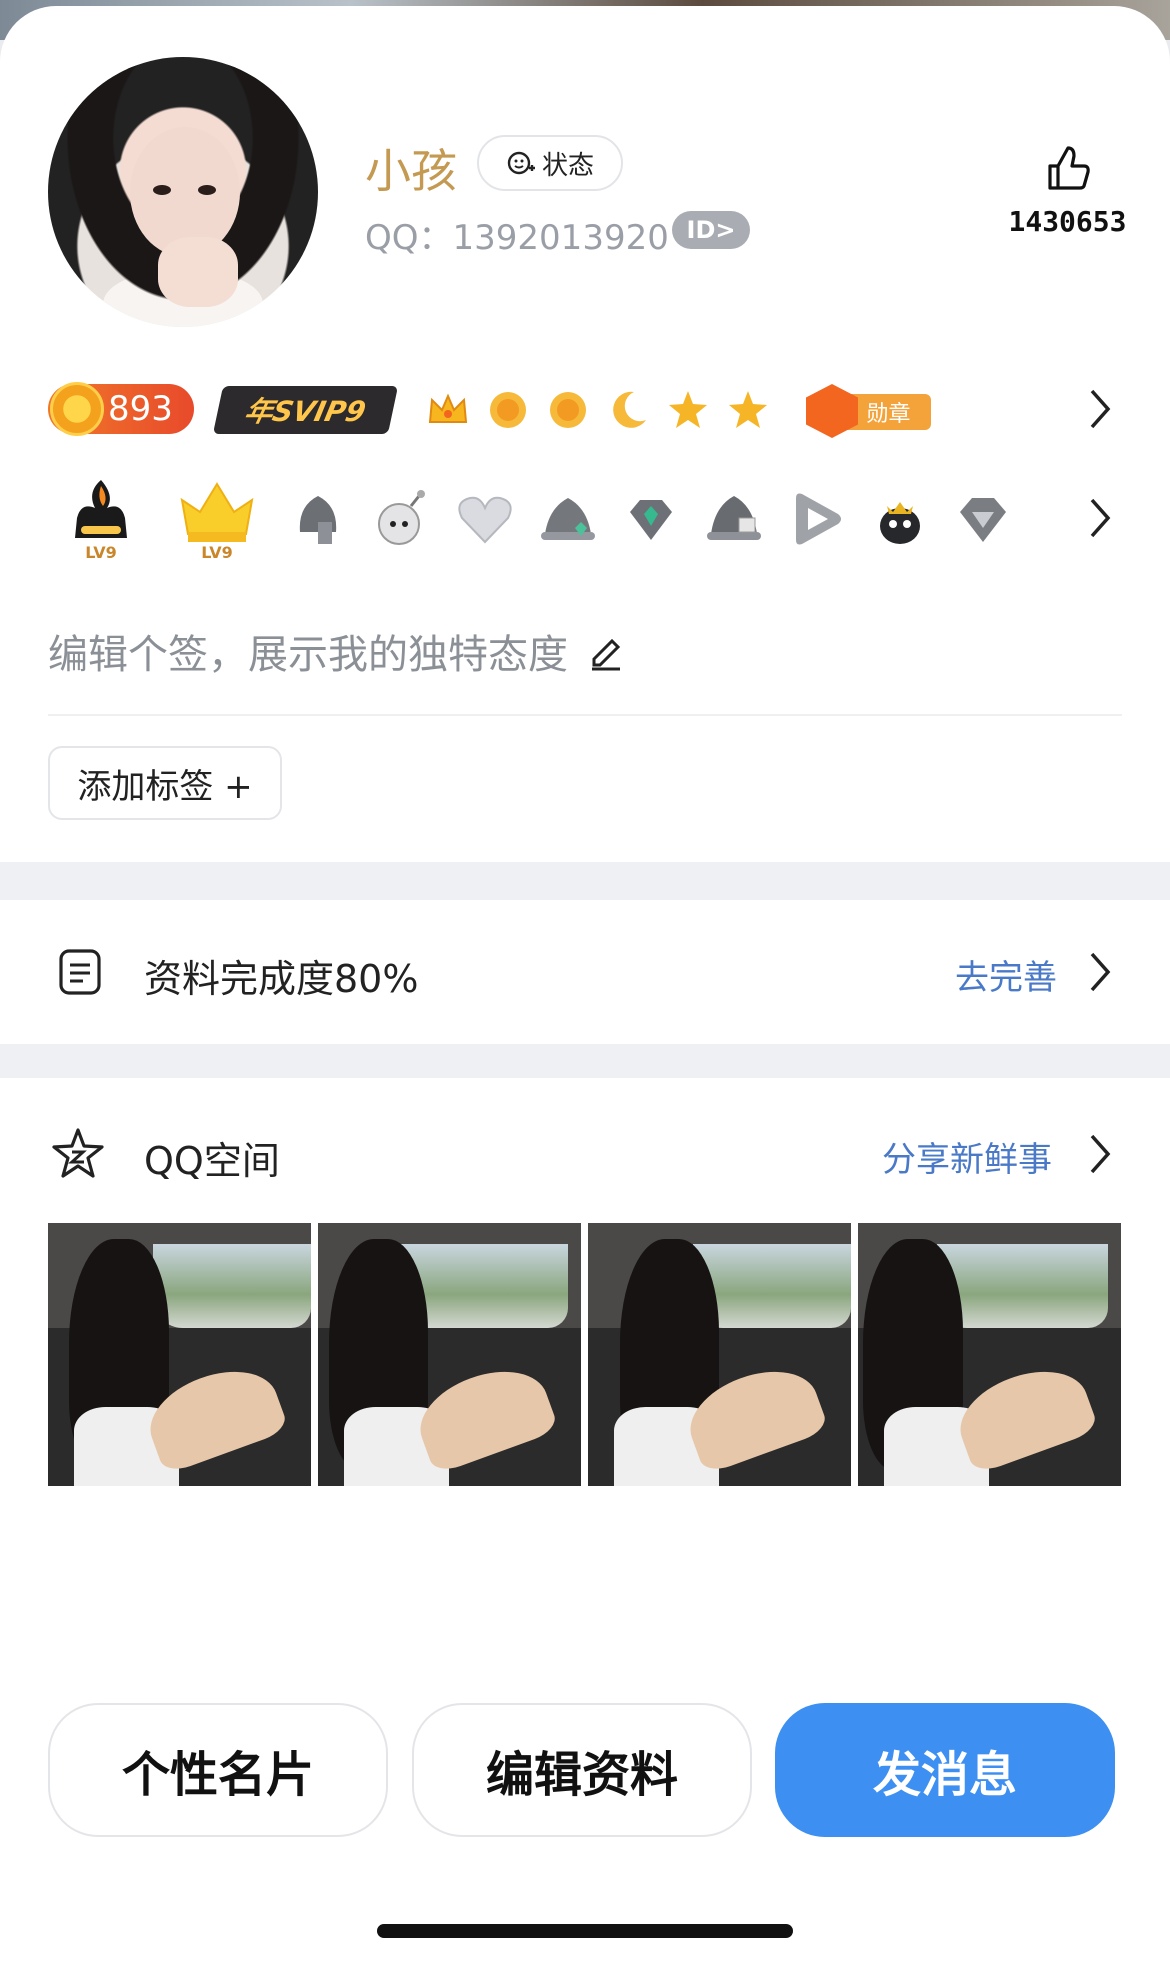 The height and width of the screenshot is (1963, 1170). What do you see at coordinates (281, 979) in the screenshot?
I see `completion-title: 资料完成度80%` at bounding box center [281, 979].